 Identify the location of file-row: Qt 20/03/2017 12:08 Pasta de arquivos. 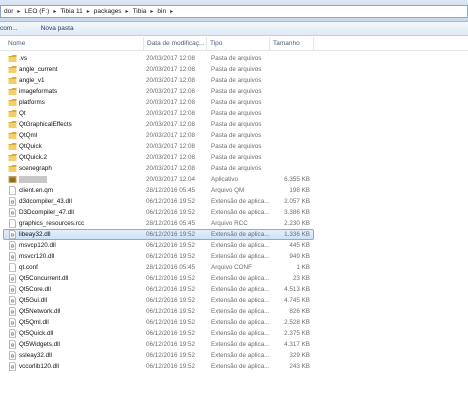
(234, 113).